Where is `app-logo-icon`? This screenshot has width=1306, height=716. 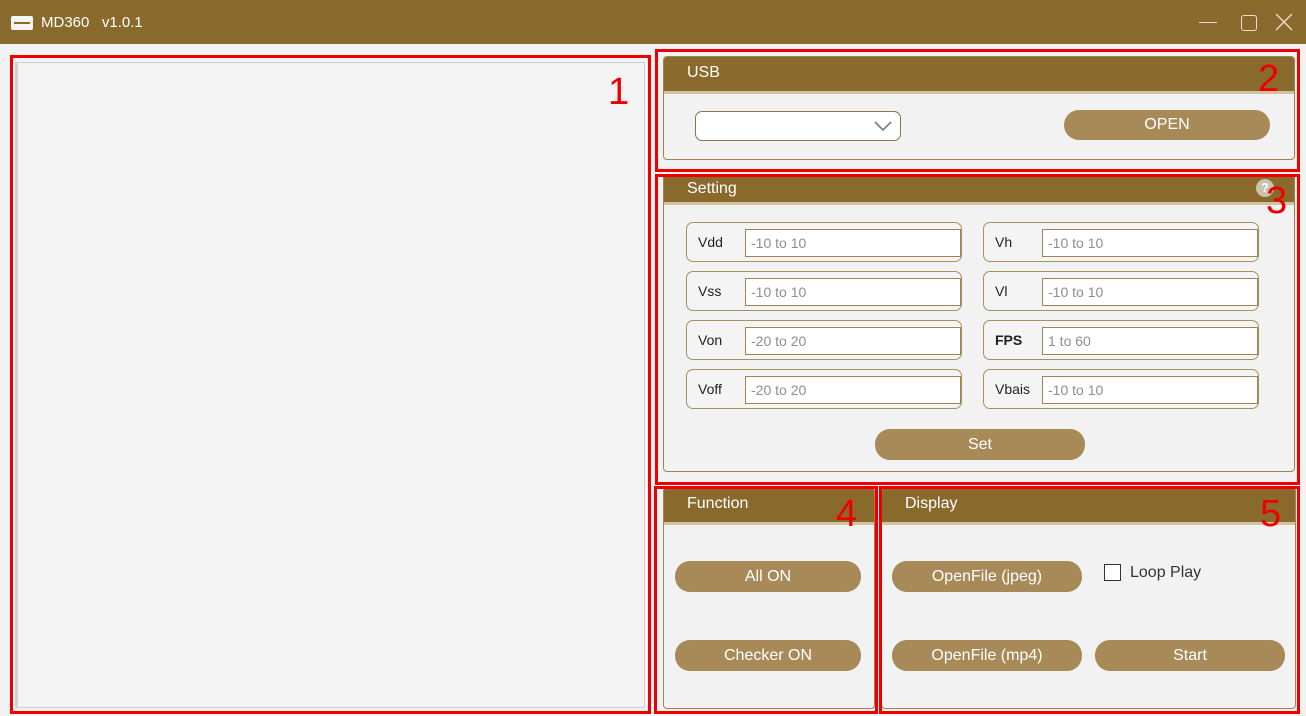
app-logo-icon is located at coordinates (22, 23).